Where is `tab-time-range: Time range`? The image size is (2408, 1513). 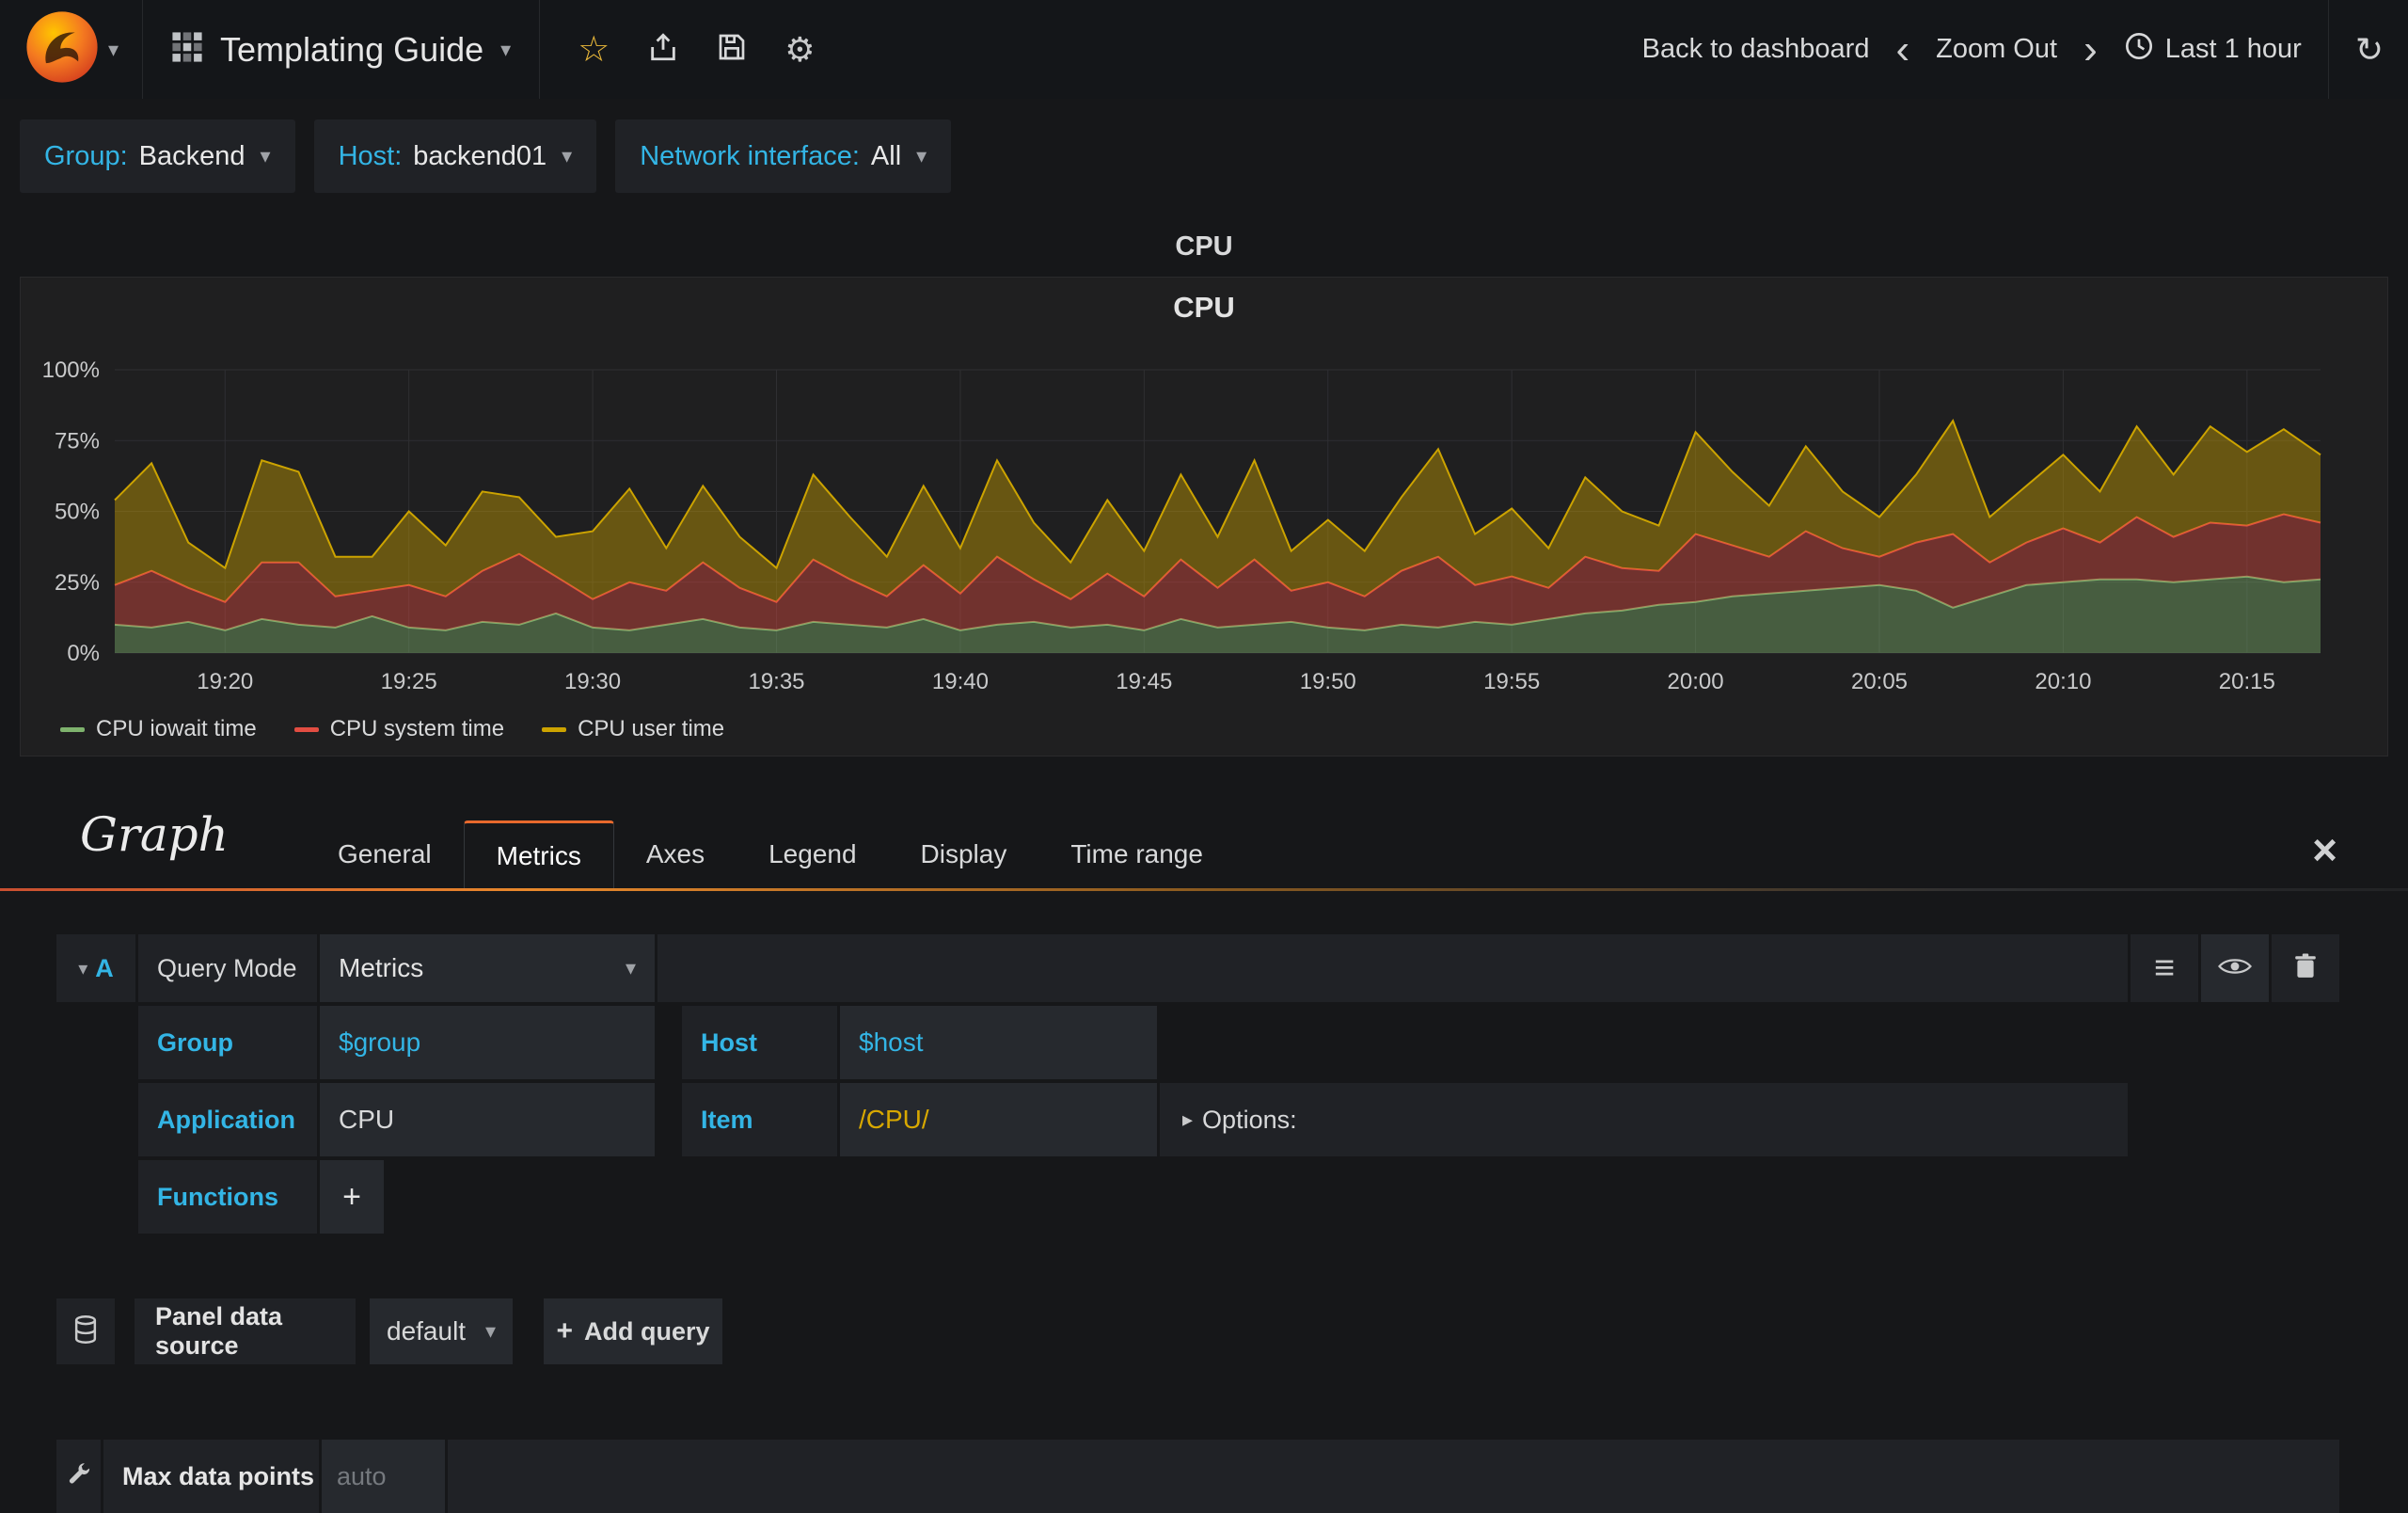 tab-time-range: Time range is located at coordinates (1137, 854).